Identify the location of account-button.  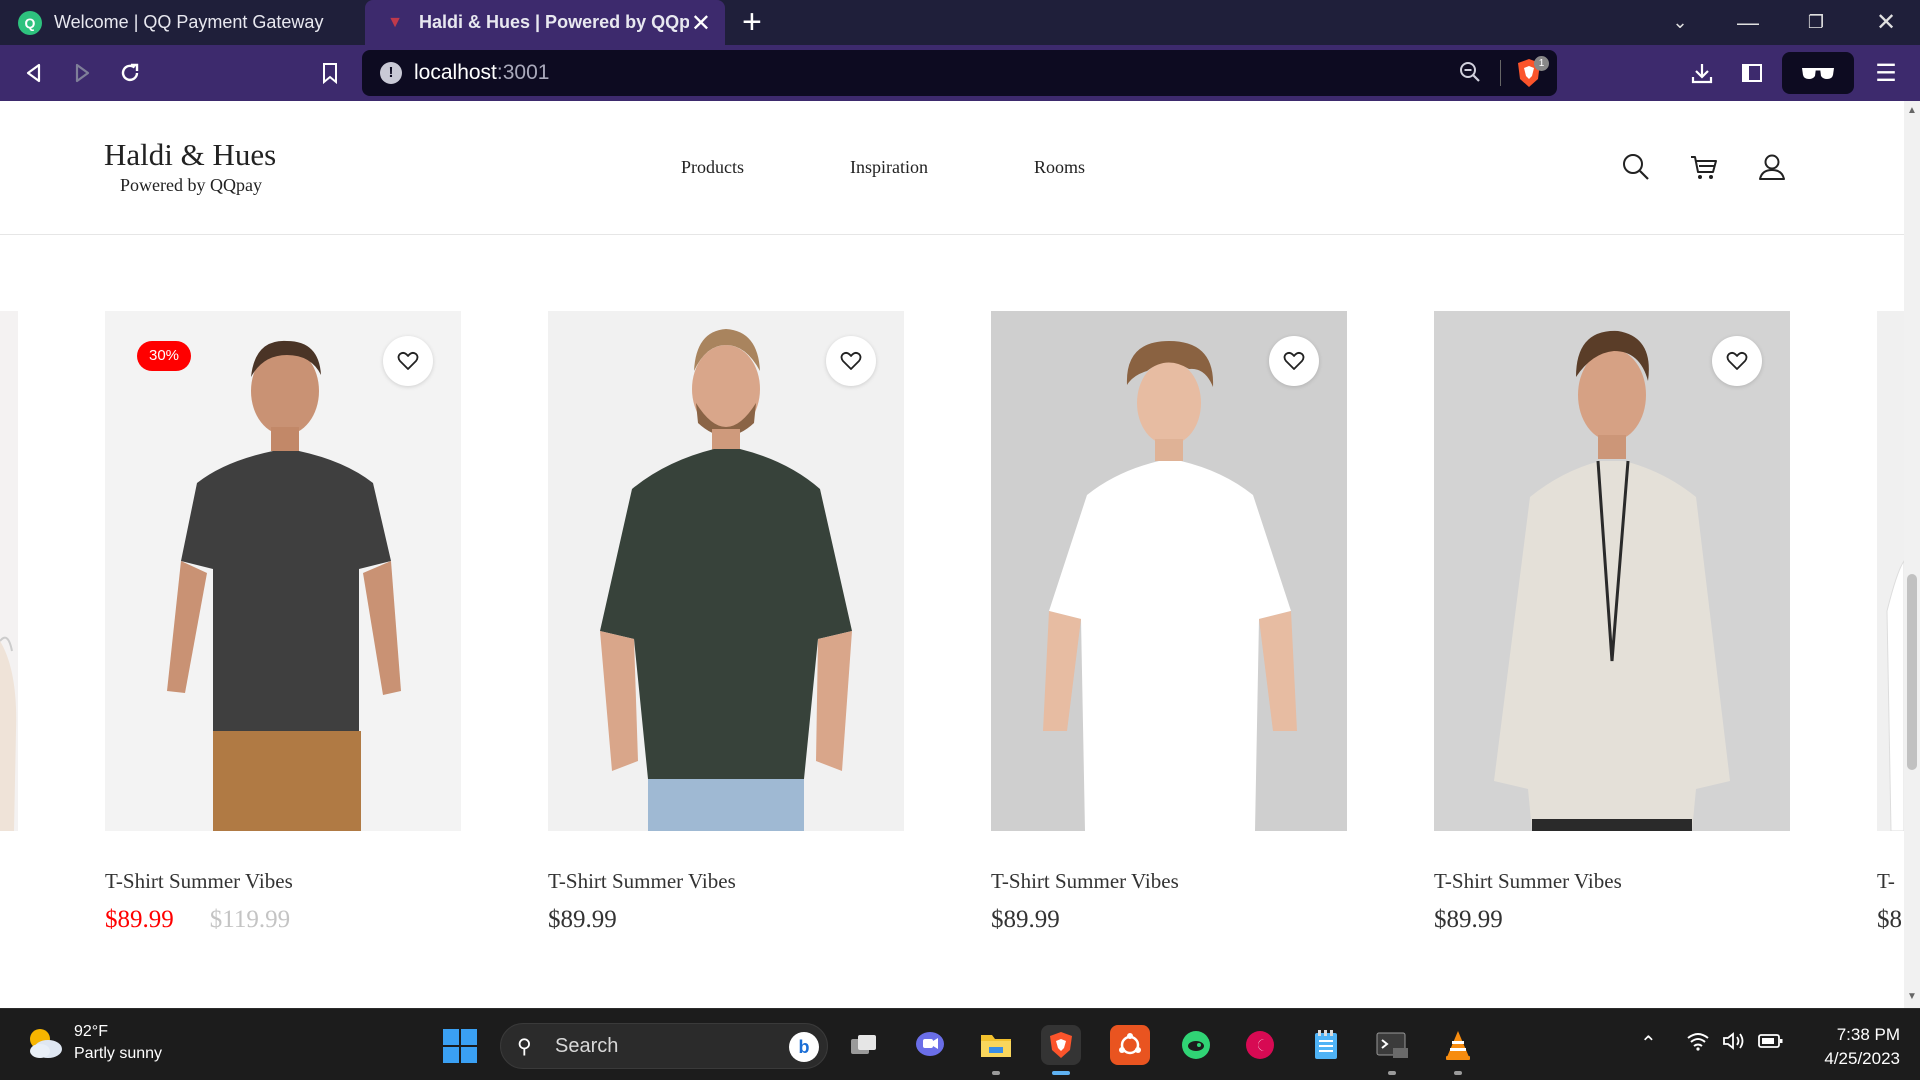
(1772, 167).